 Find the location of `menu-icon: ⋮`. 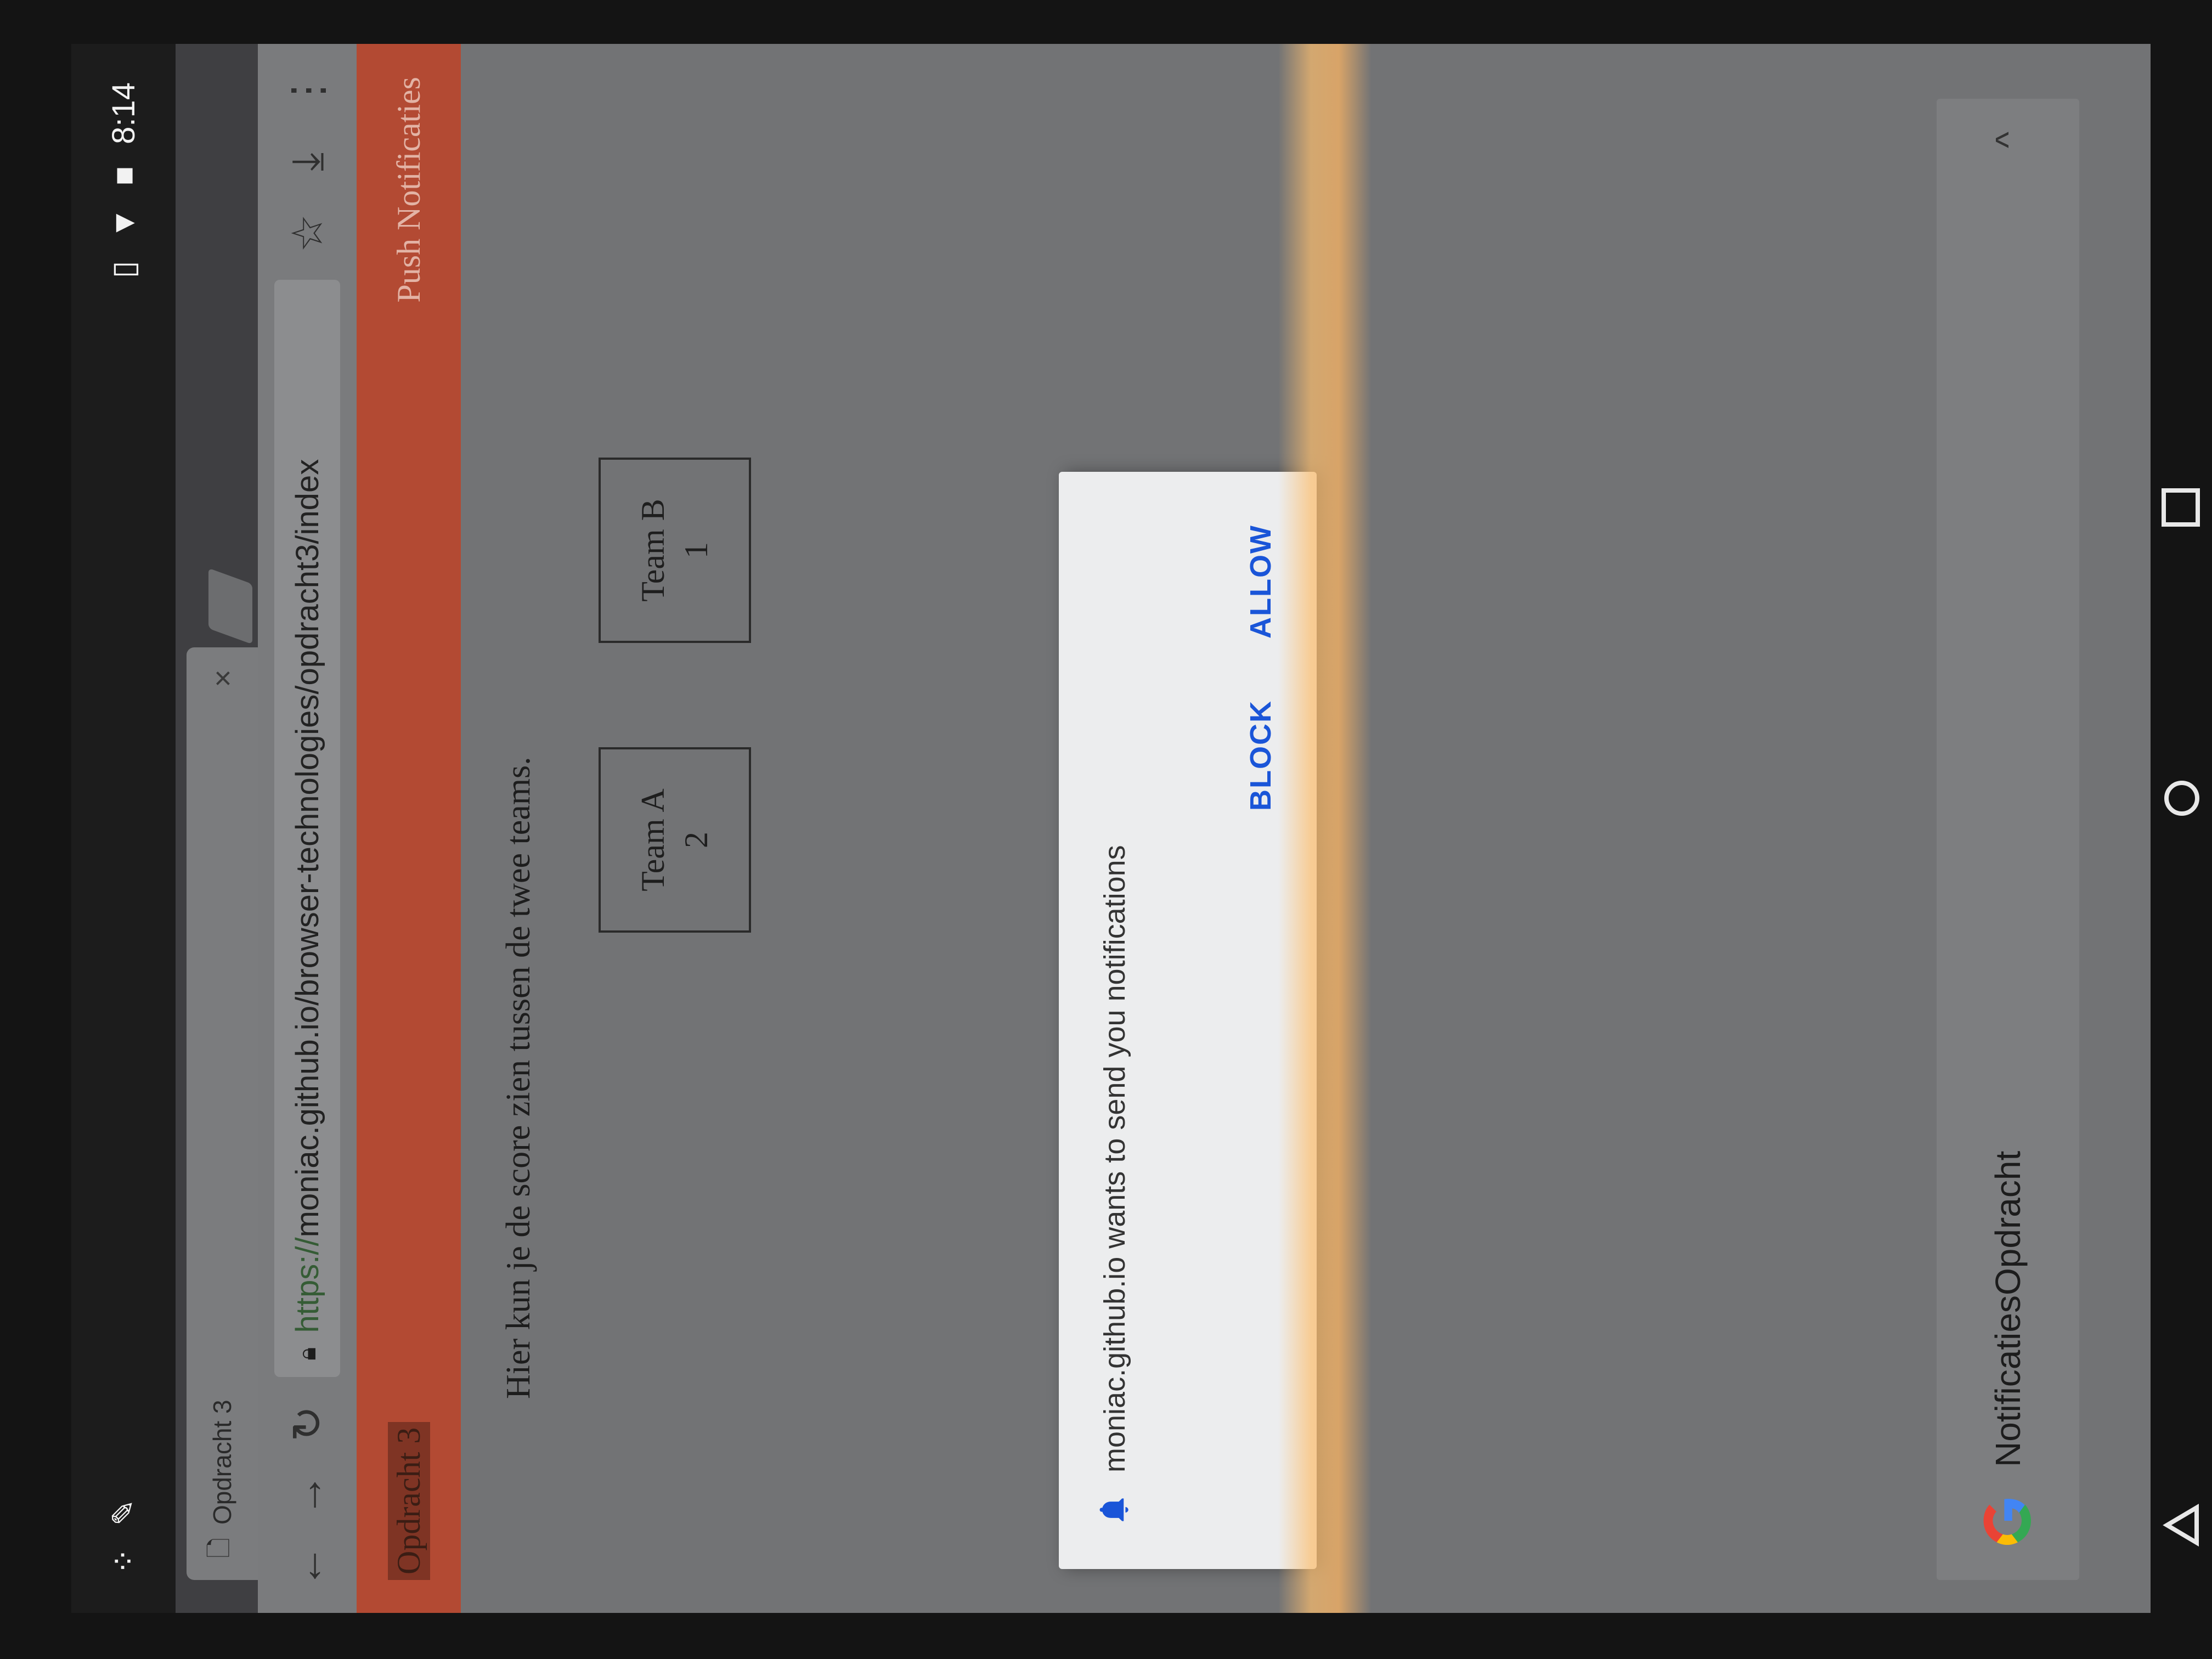

menu-icon: ⋮ is located at coordinates (307, 90).